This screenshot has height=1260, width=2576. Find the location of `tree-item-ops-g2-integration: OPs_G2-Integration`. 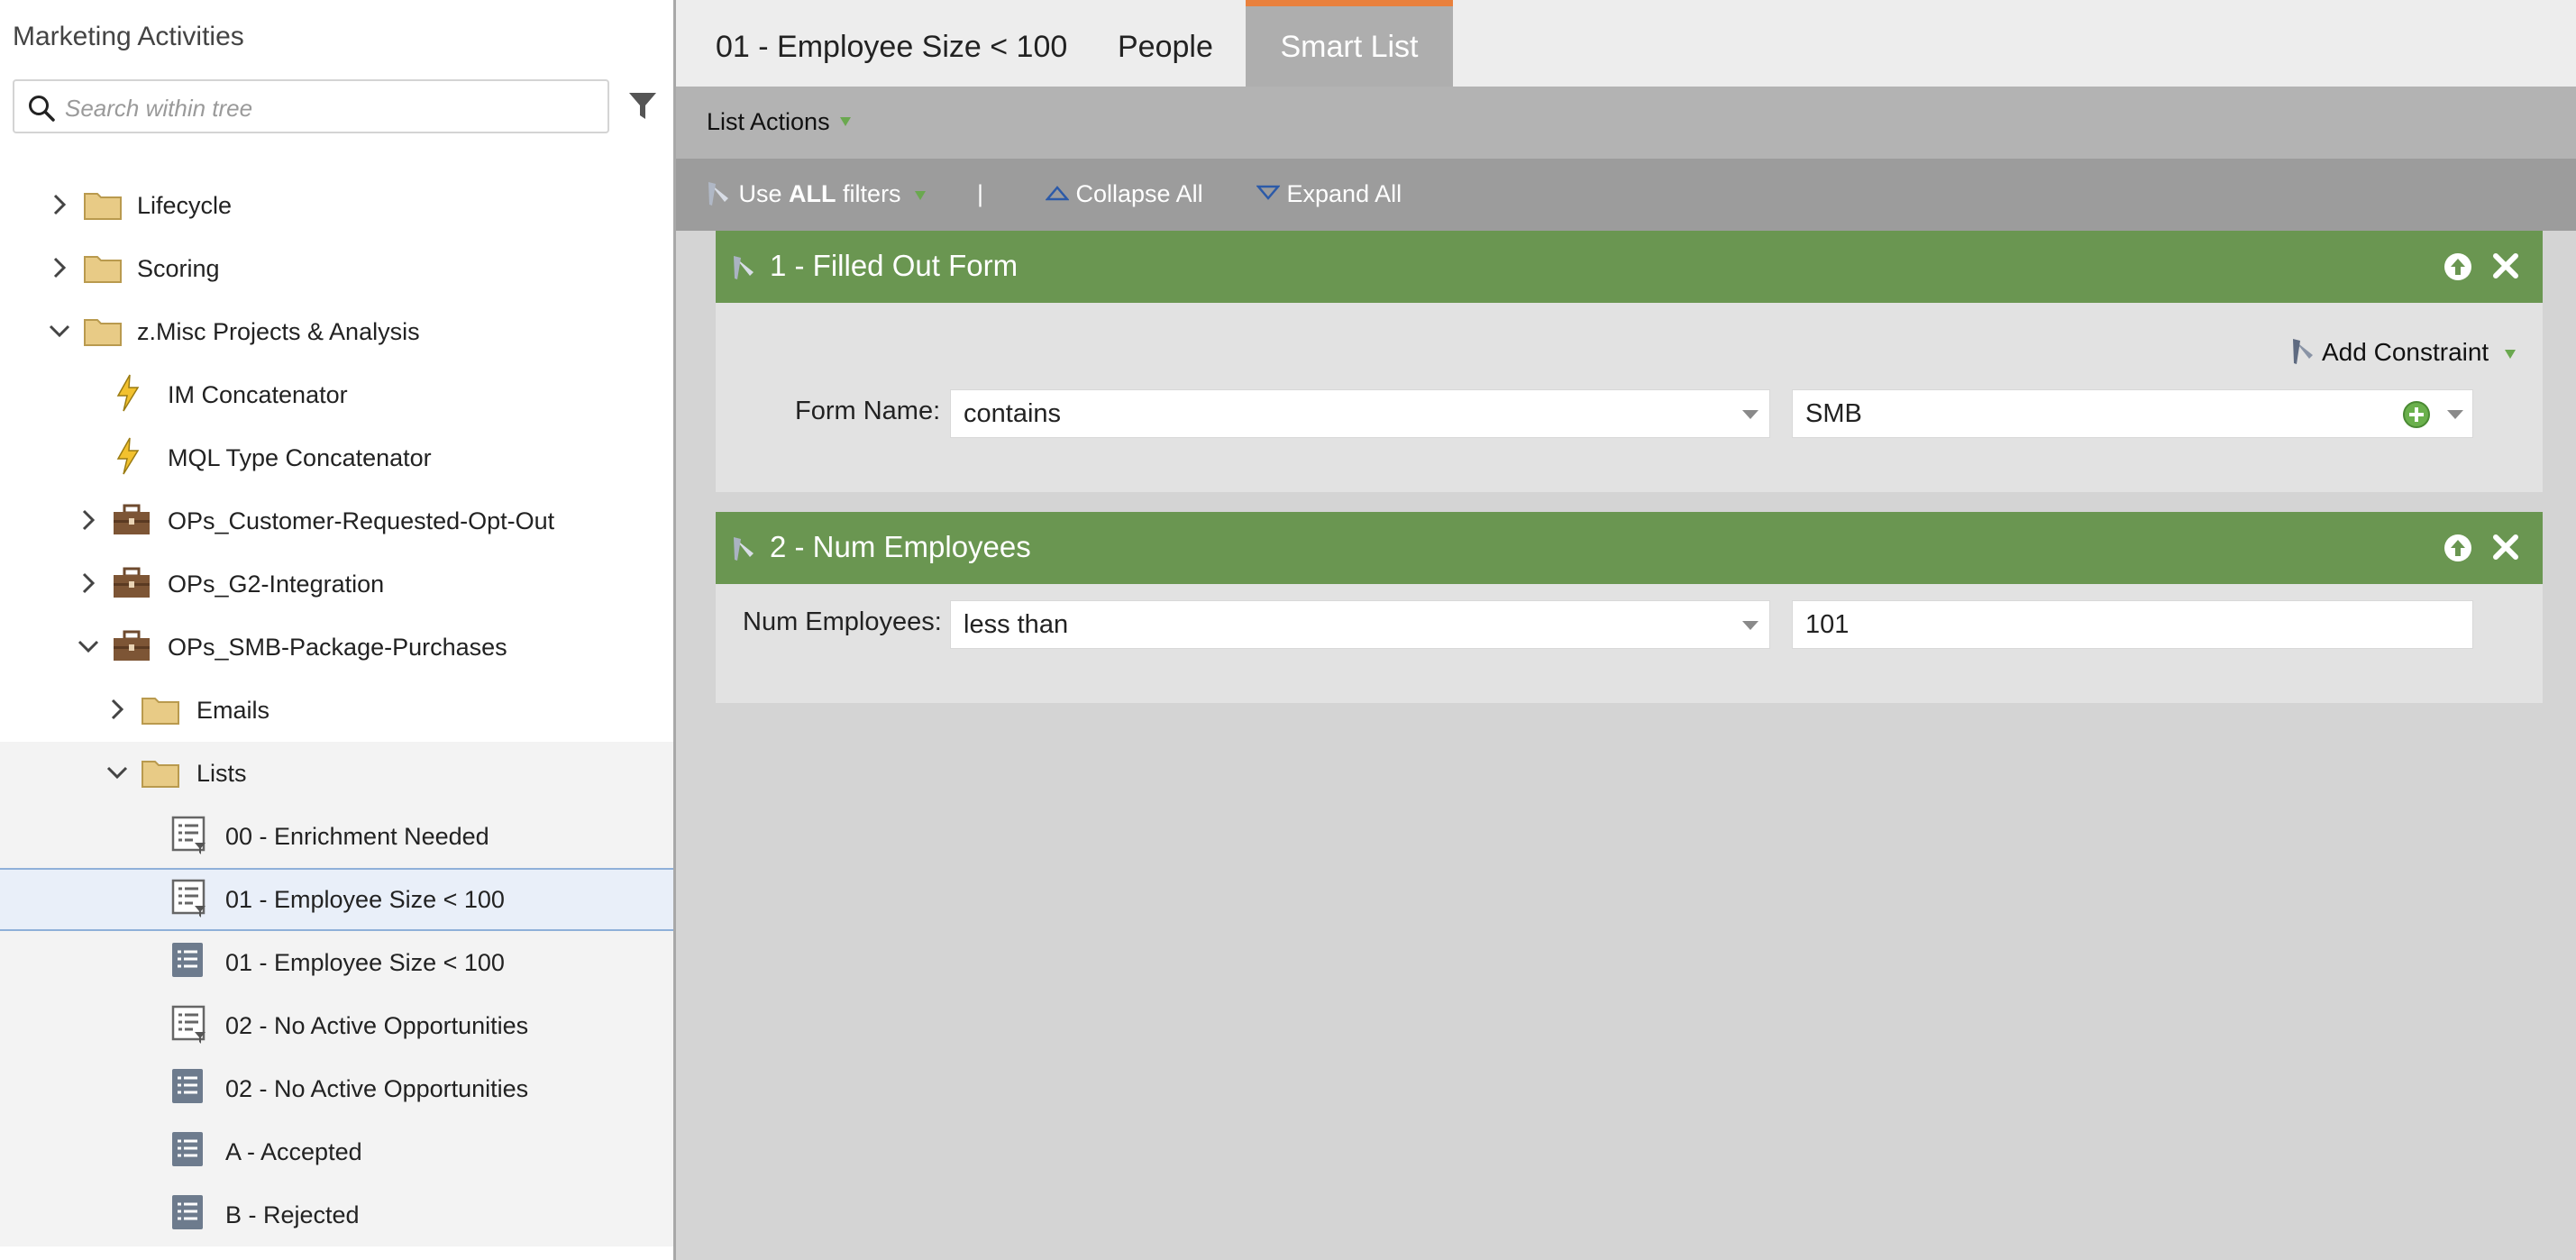

tree-item-ops-g2-integration: OPs_G2-Integration is located at coordinates (336, 584).